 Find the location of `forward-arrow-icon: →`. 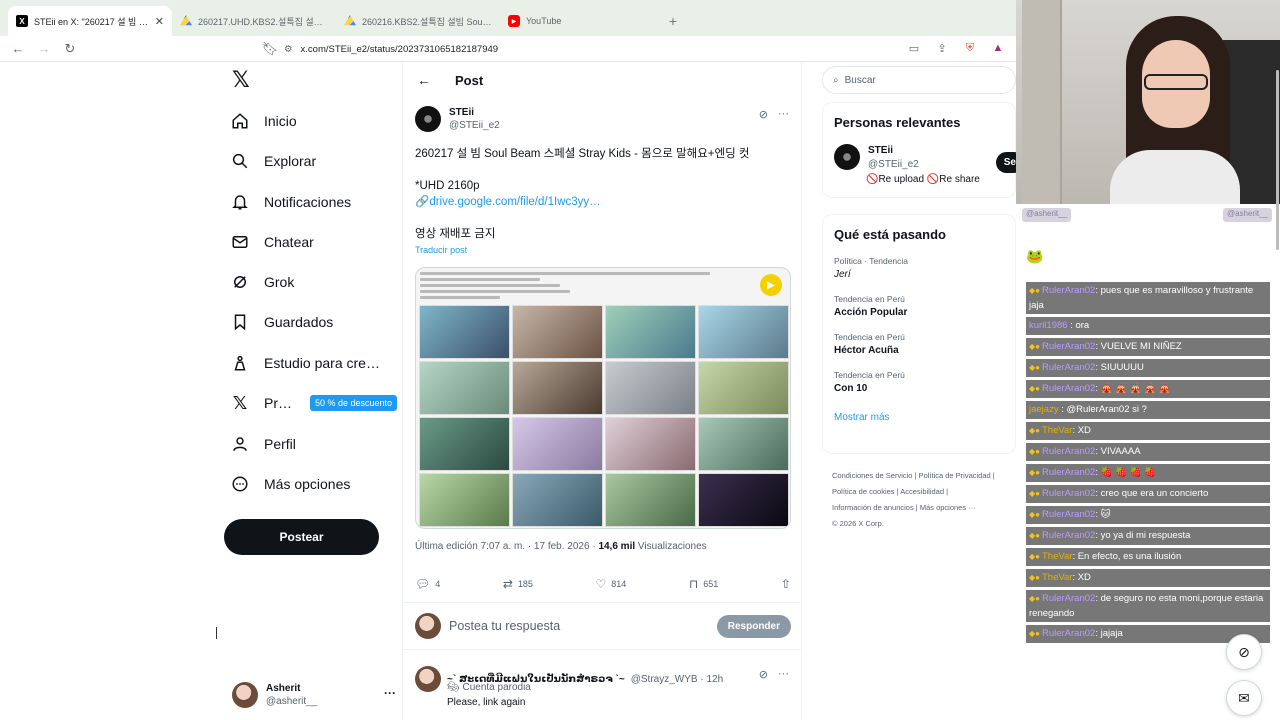

forward-arrow-icon: → is located at coordinates (44, 49).